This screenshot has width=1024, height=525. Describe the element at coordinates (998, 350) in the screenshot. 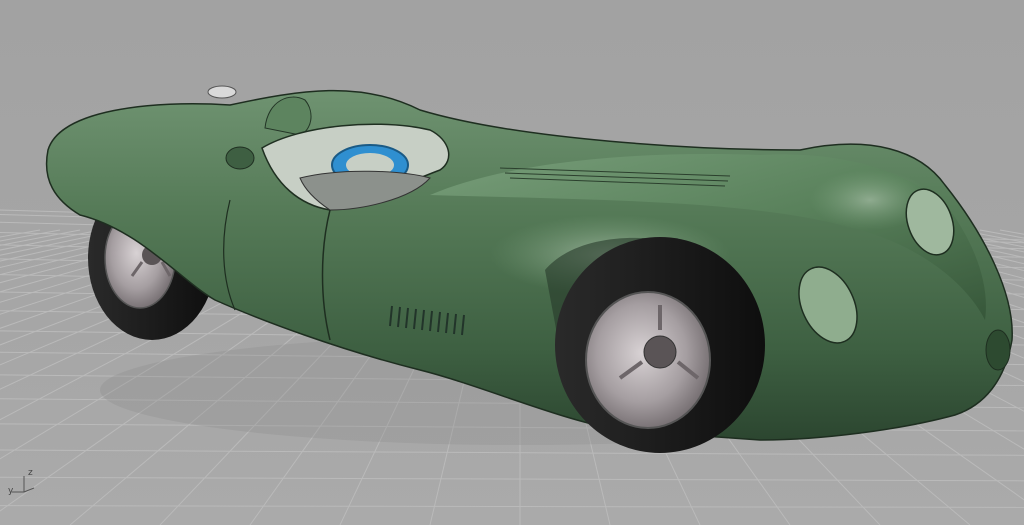

I see `nose-intake` at that location.